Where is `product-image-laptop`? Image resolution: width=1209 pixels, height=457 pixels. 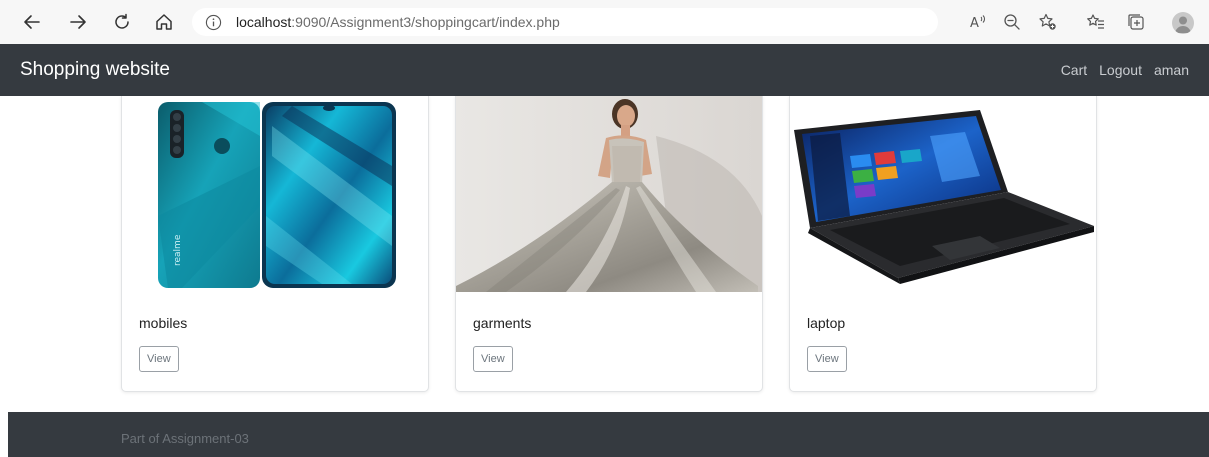 product-image-laptop is located at coordinates (943, 194).